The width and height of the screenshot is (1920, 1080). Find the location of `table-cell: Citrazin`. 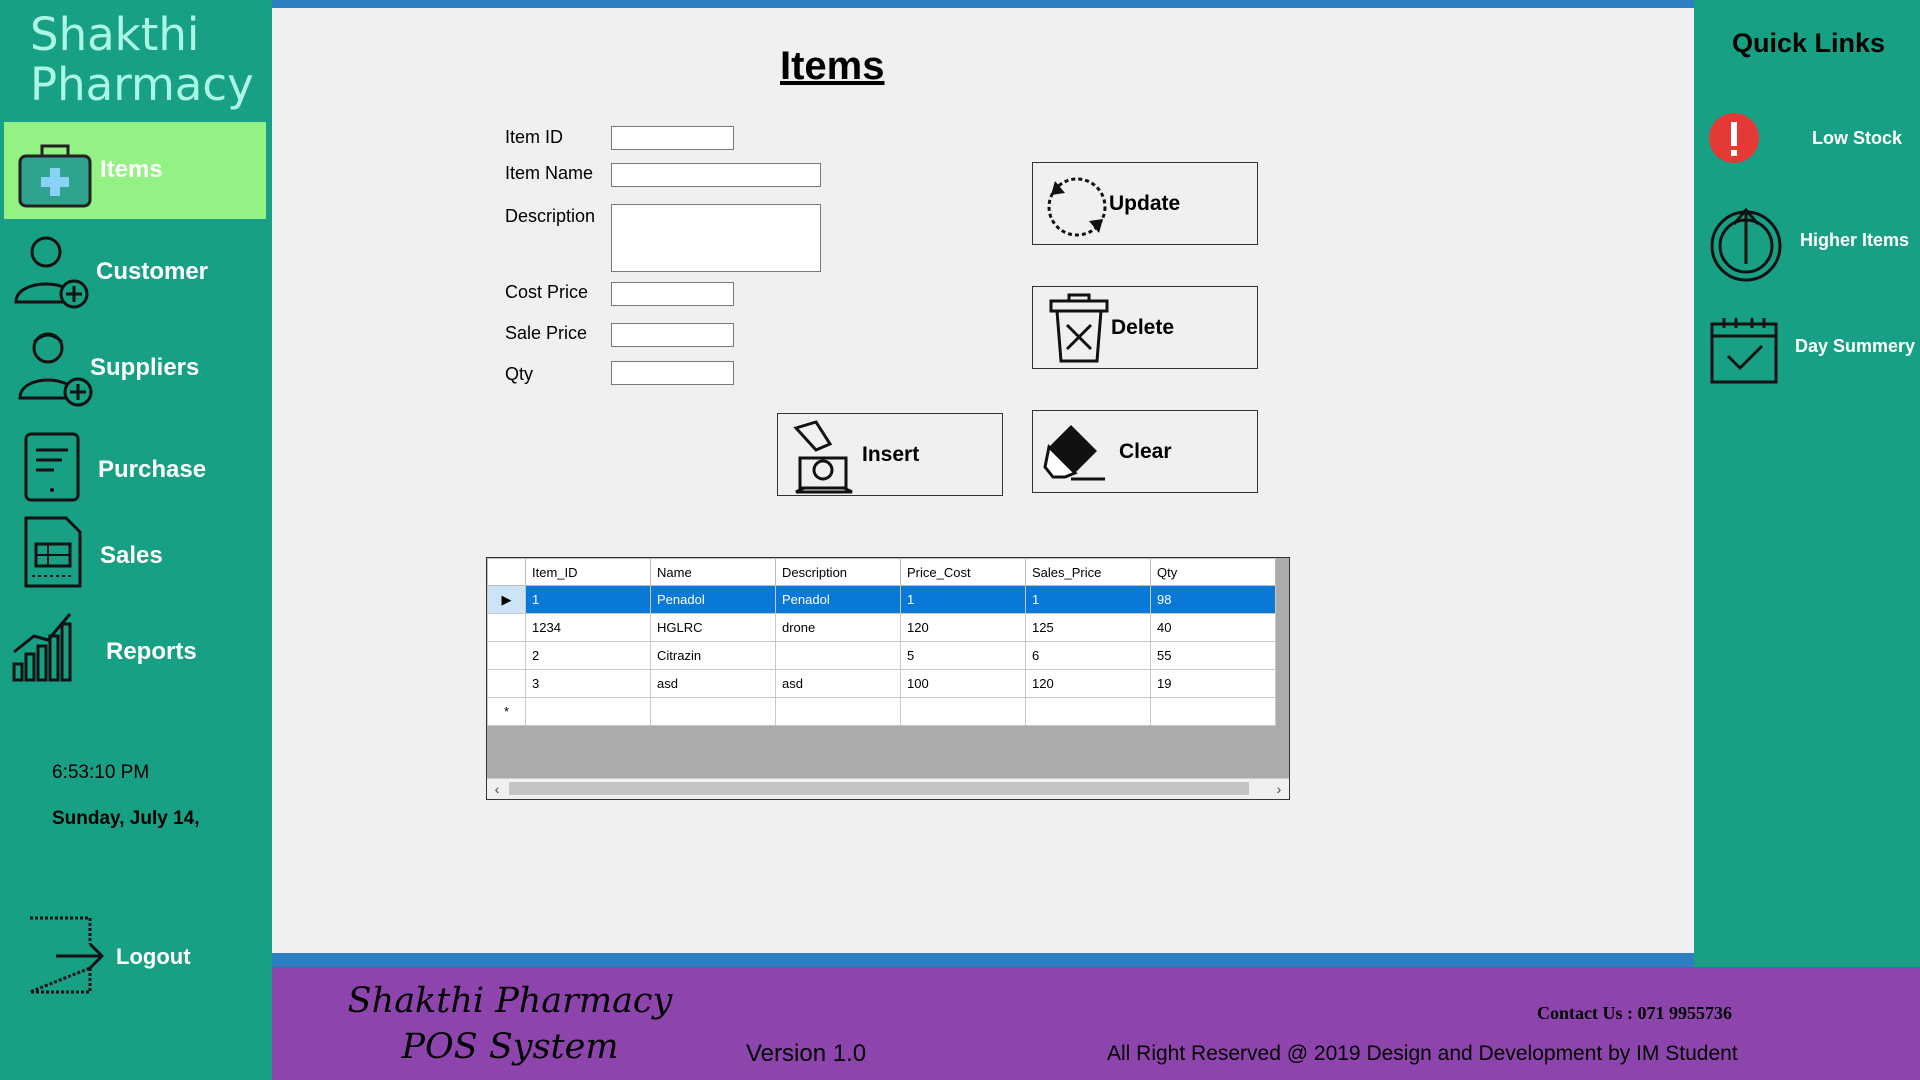

table-cell: Citrazin is located at coordinates (713, 655).